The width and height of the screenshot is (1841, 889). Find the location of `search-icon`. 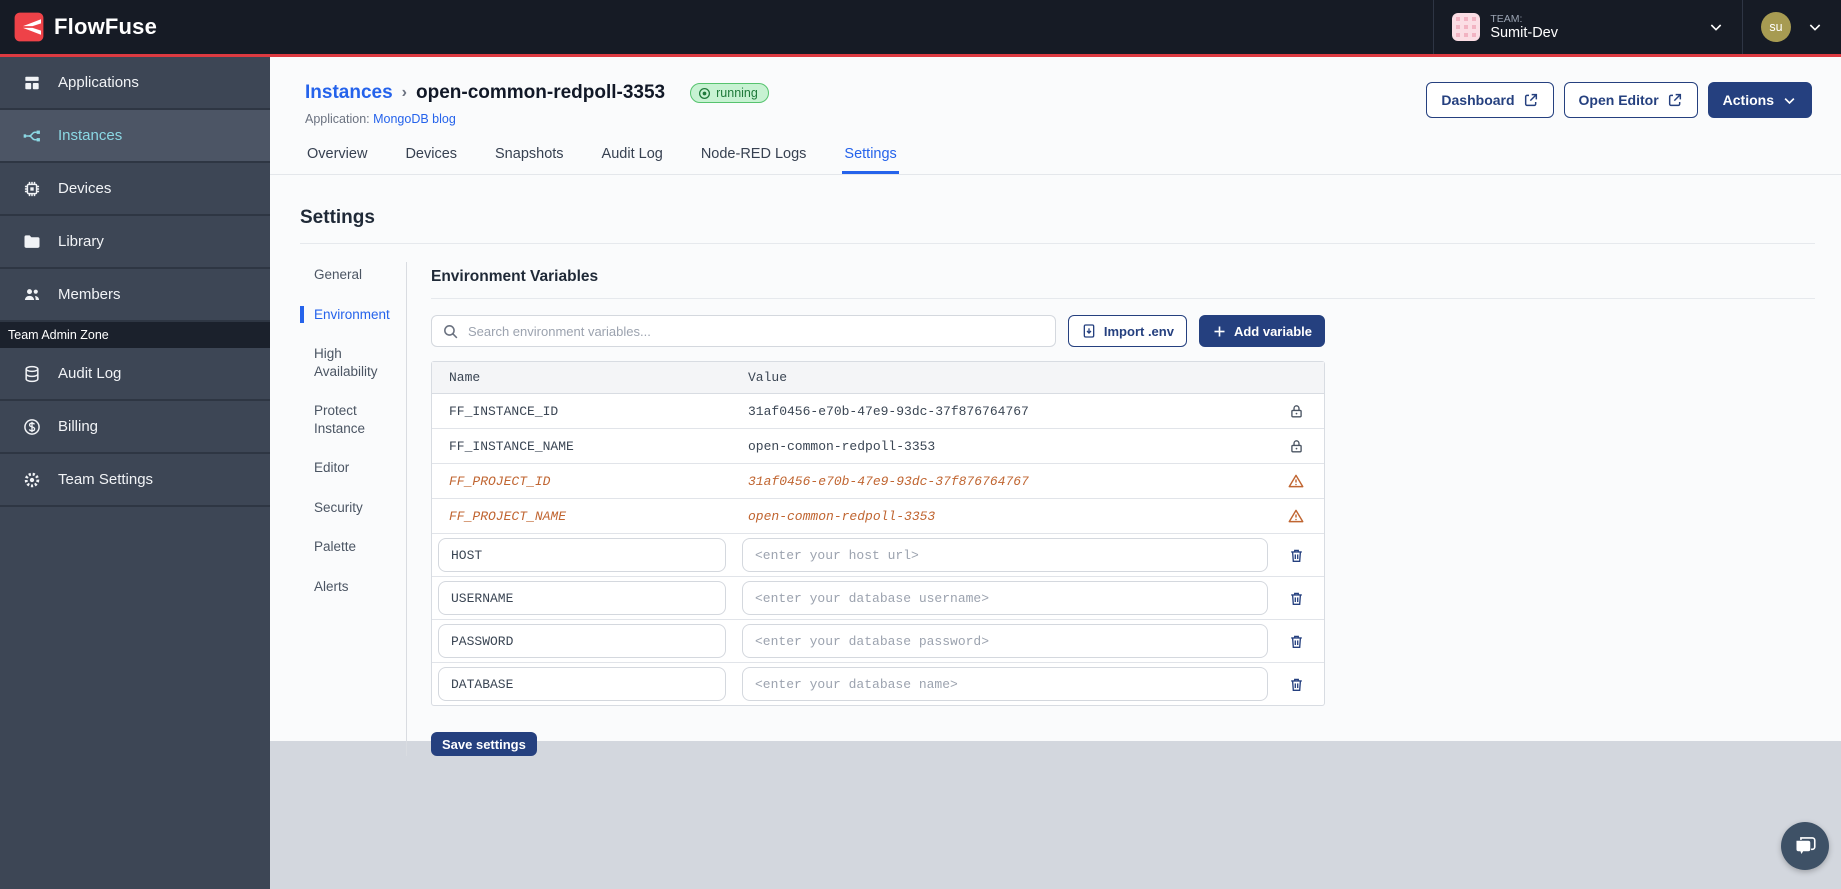

search-icon is located at coordinates (450, 331).